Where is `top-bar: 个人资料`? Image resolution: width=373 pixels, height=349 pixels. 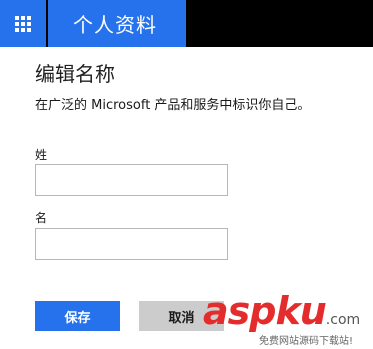
top-bar: 个人资料 is located at coordinates (186, 23).